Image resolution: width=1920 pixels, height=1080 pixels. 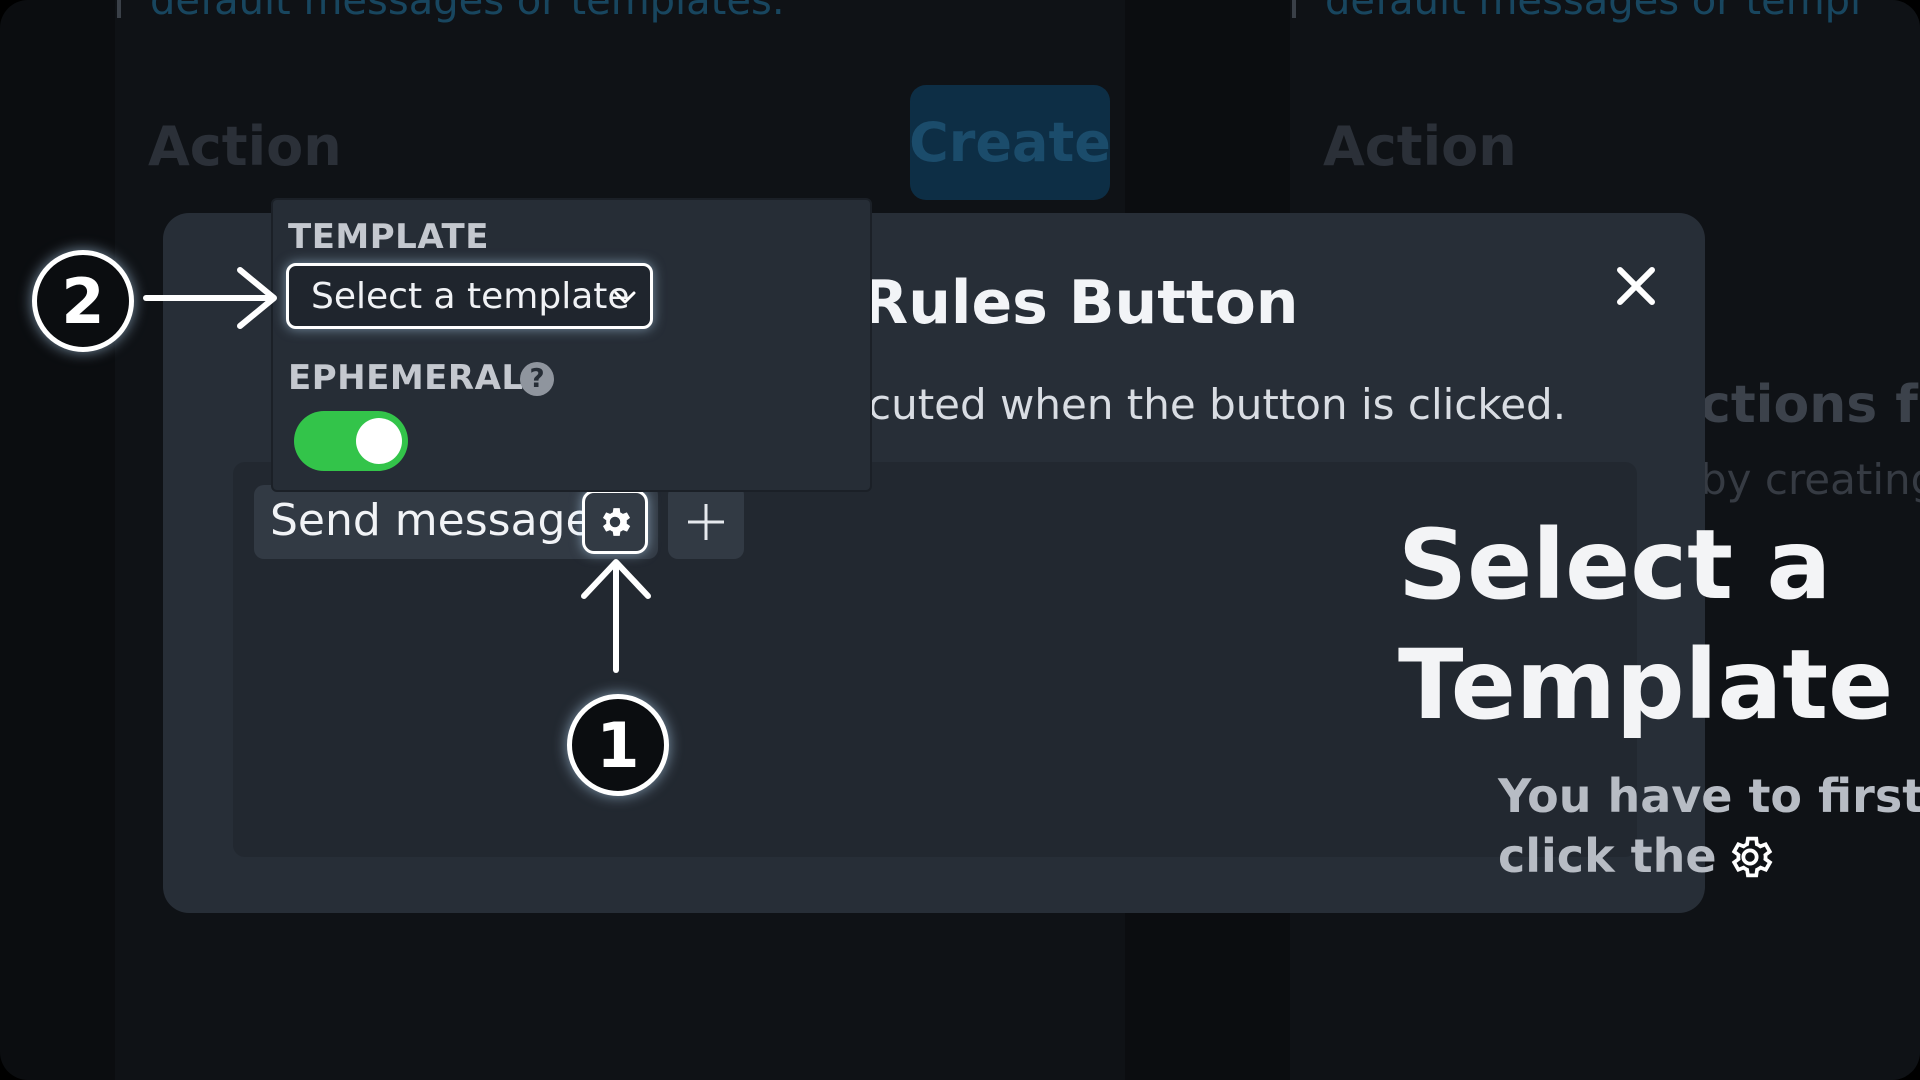 I want to click on help-icon: ?, so click(x=537, y=379).